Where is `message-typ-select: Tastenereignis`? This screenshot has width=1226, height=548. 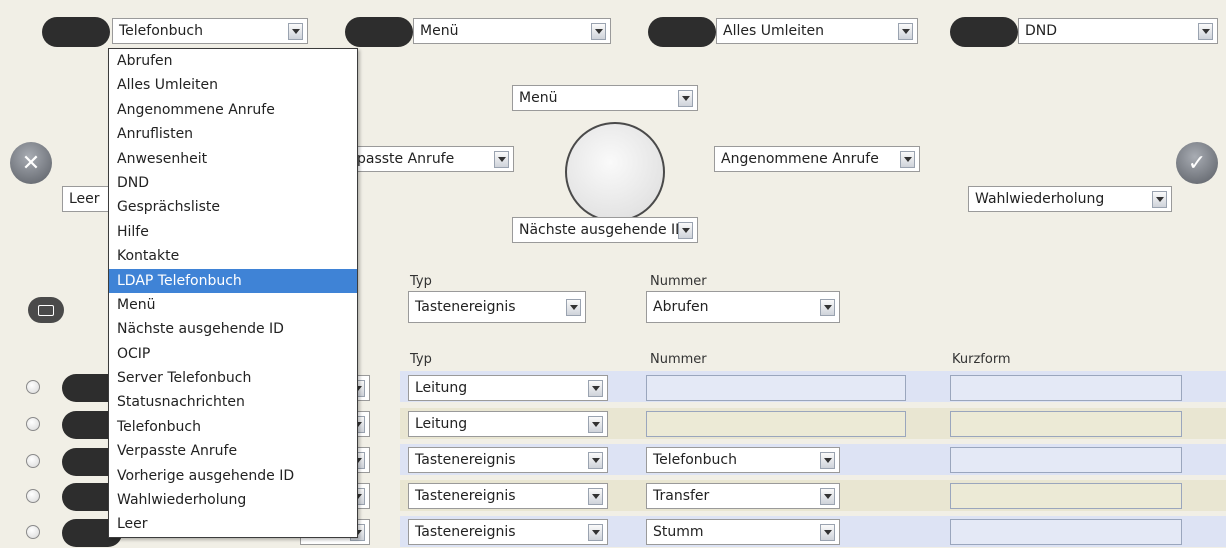 message-typ-select: Tastenereignis is located at coordinates (497, 307).